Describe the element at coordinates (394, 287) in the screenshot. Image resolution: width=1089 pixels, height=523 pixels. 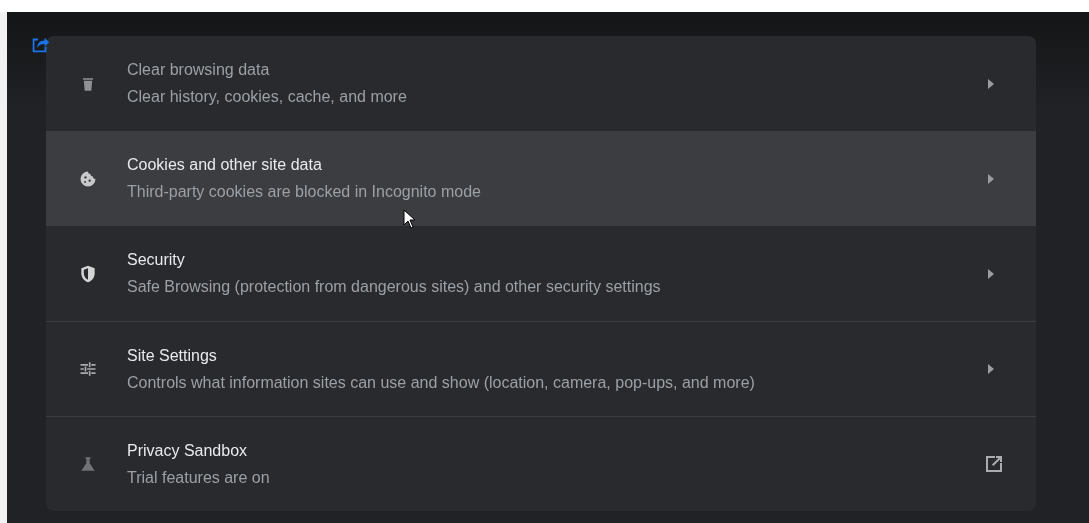
I see `row-subtitle: Safe Browsing (protection from dangerous sites) and other security settings` at that location.